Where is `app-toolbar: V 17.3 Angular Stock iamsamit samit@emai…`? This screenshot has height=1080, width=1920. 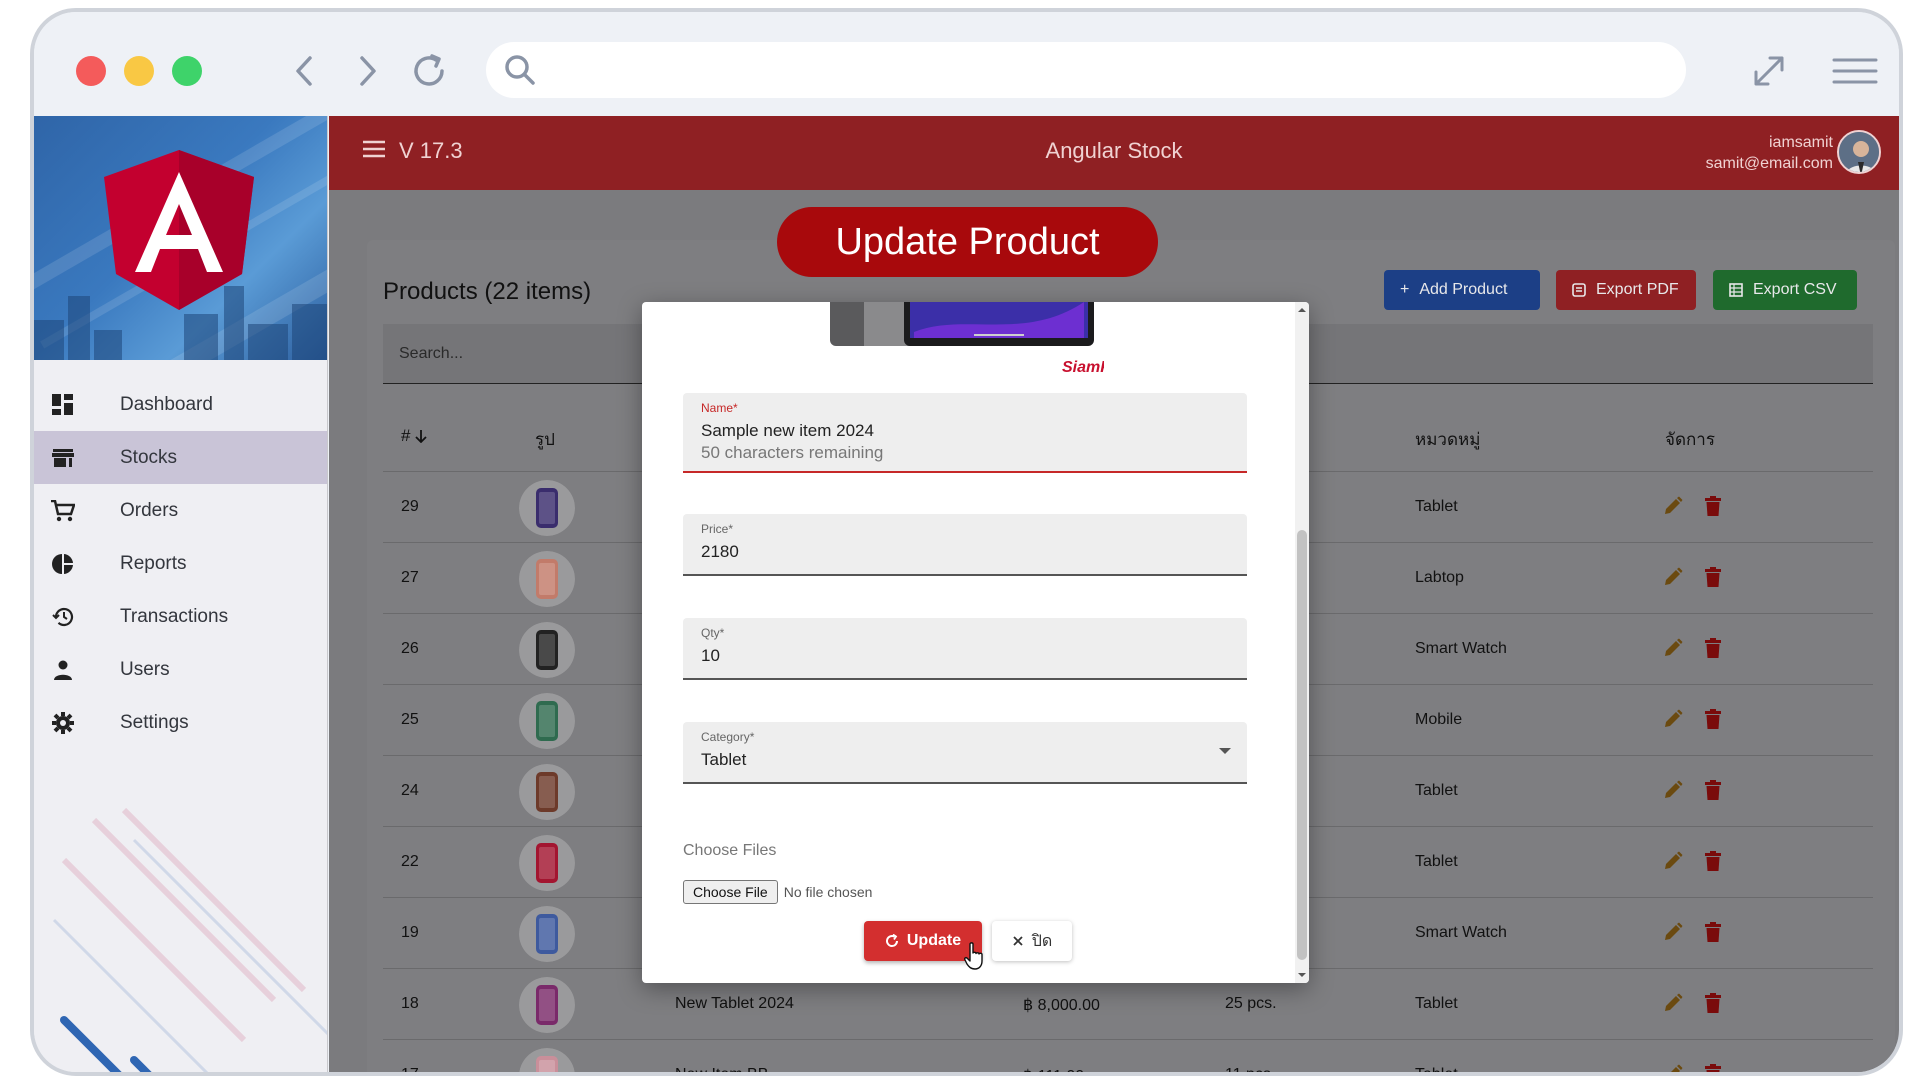
app-toolbar: V 17.3 Angular Stock iamsamit samit@emai… is located at coordinates (1114, 153).